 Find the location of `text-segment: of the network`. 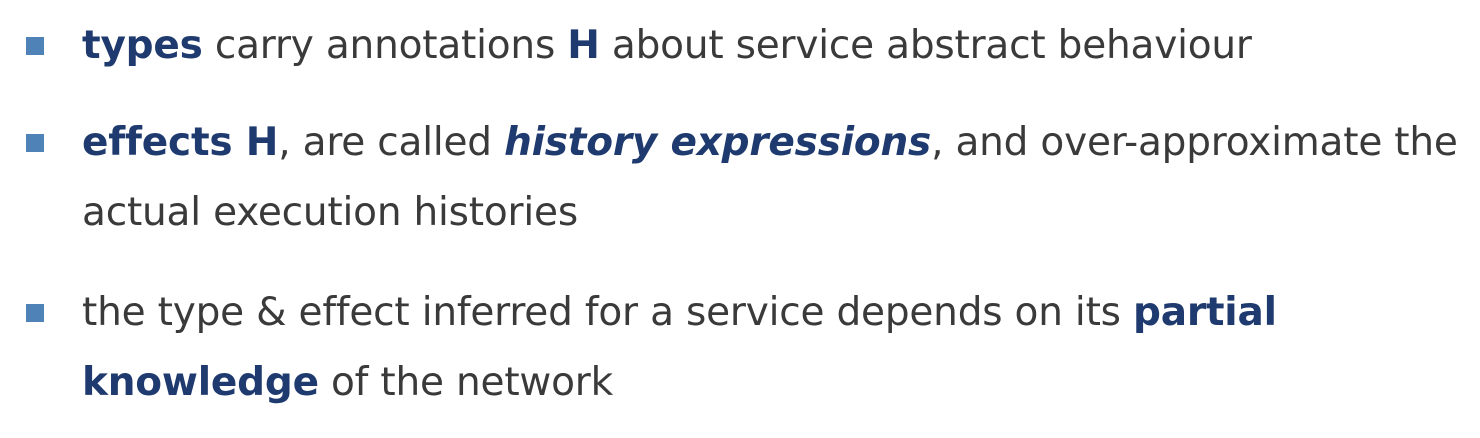

text-segment: of the network is located at coordinates (465, 382).